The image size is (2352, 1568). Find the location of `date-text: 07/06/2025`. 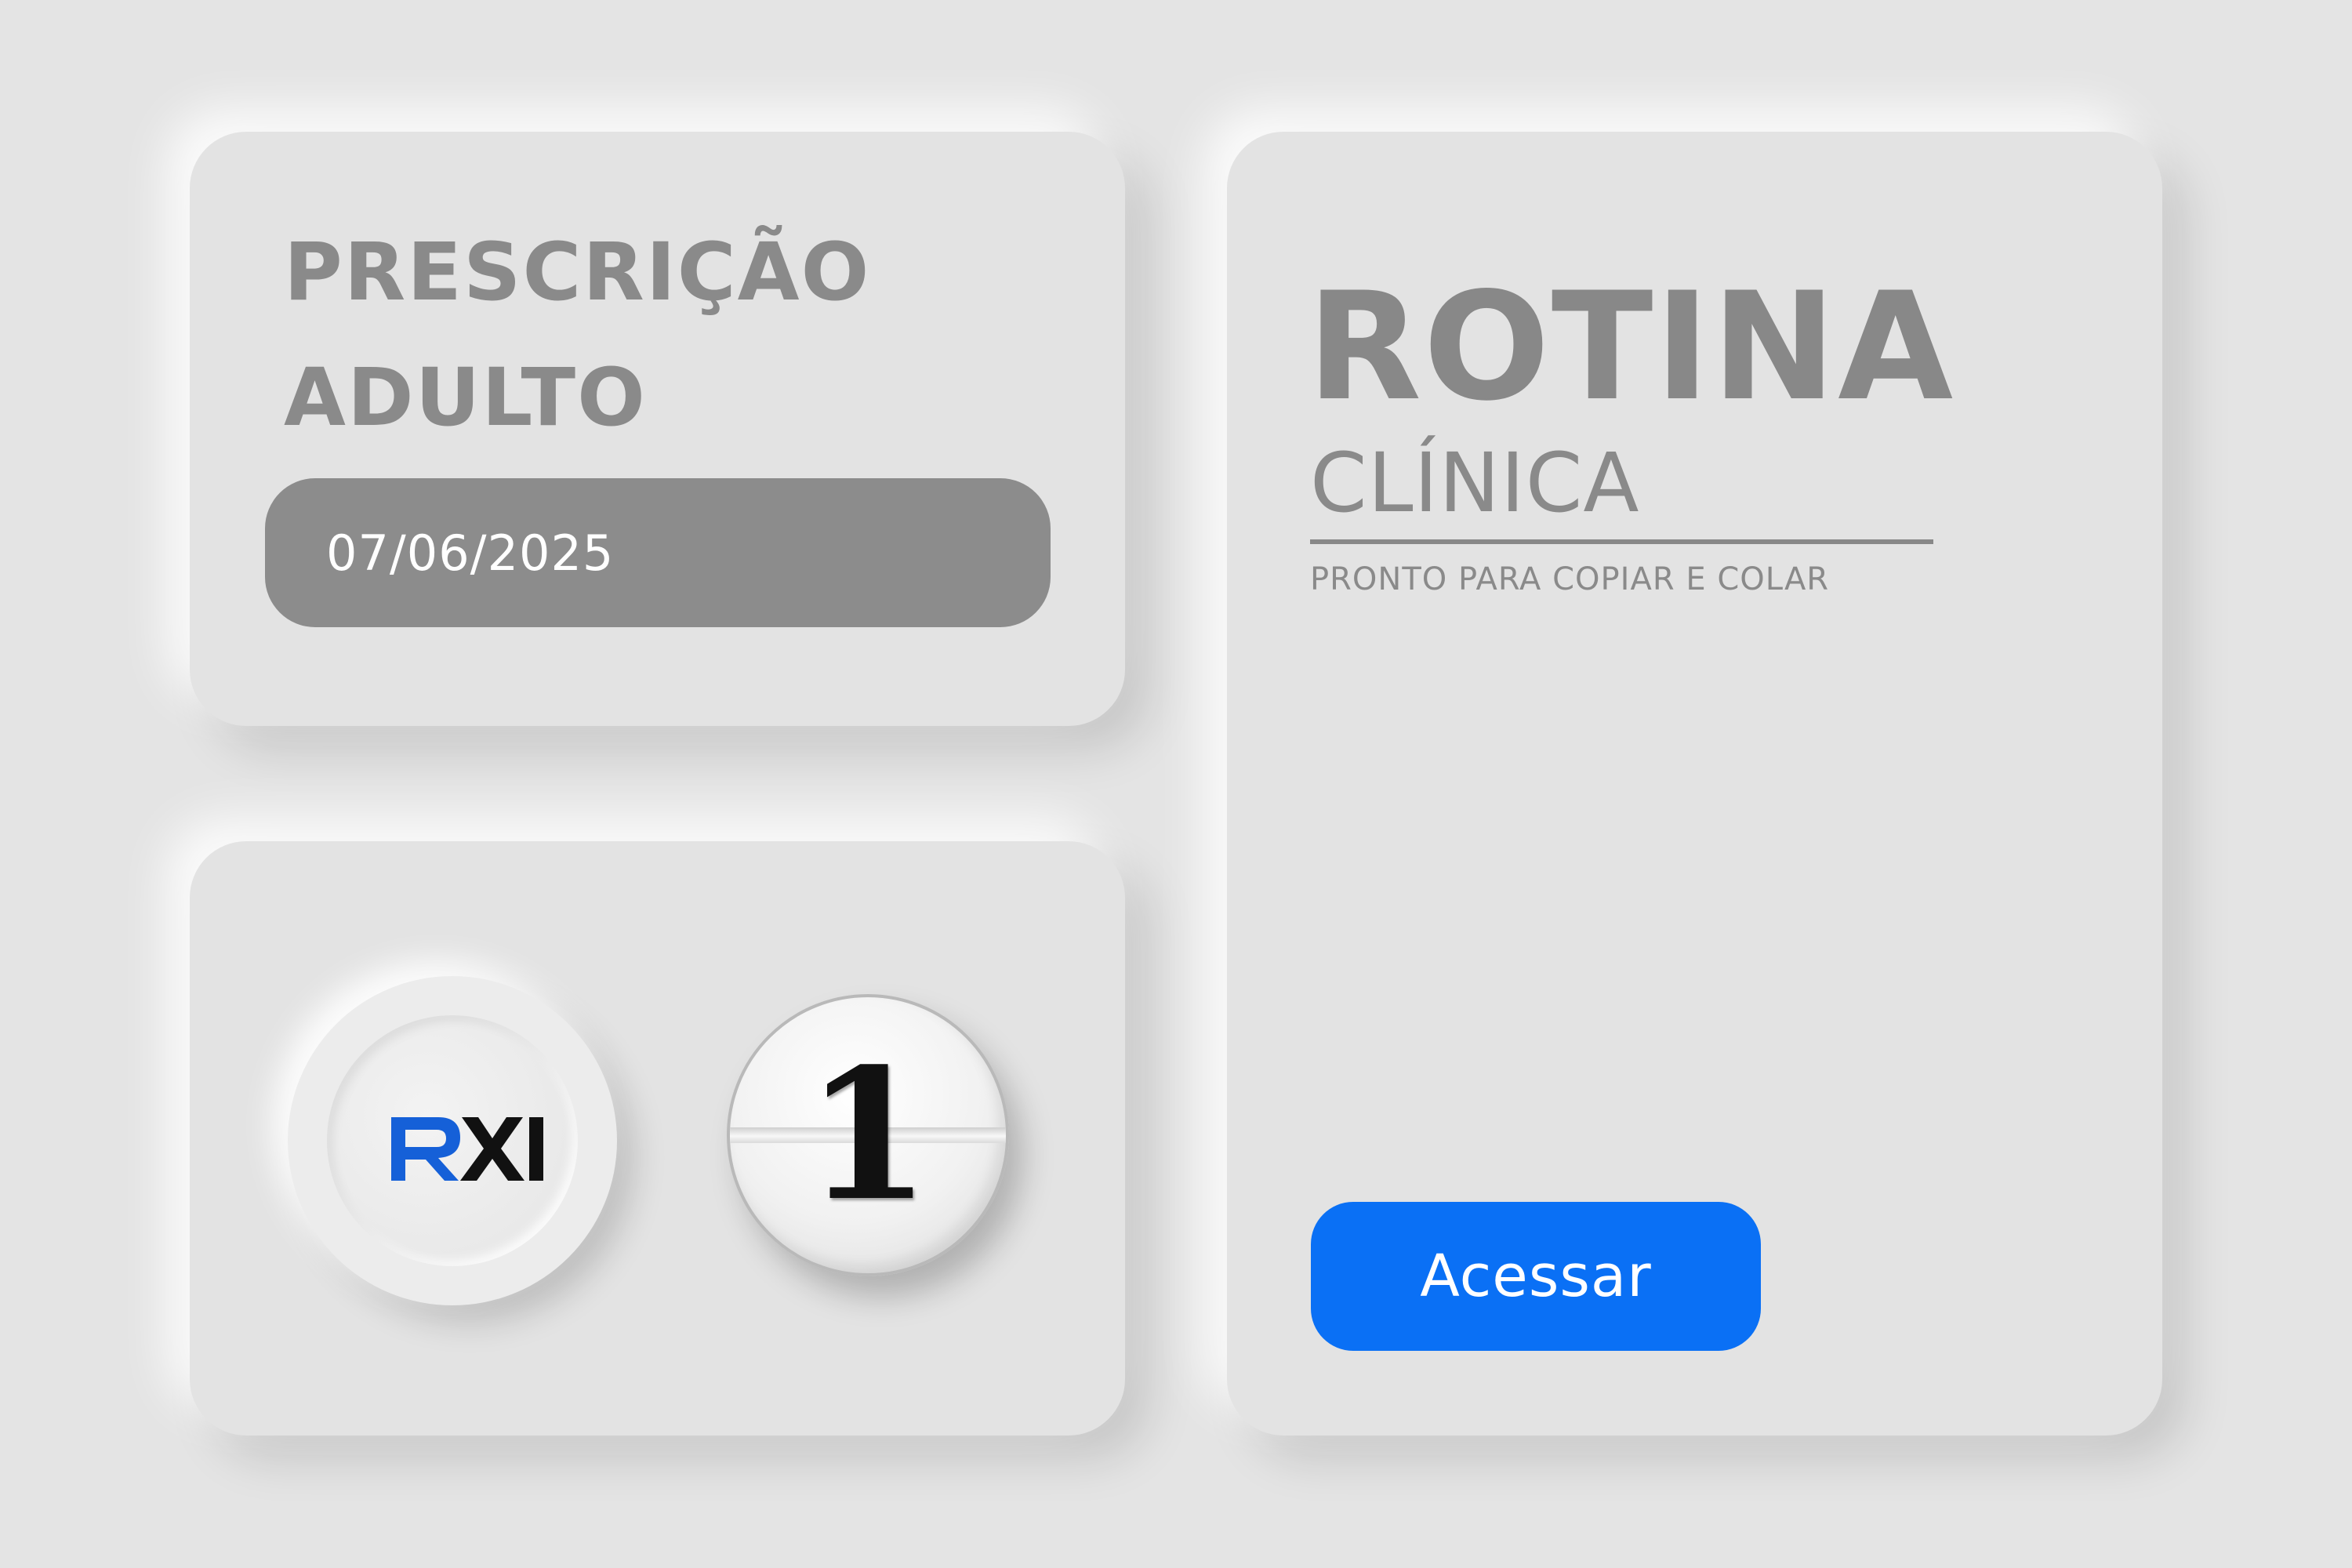

date-text: 07/06/2025 is located at coordinates (471, 553).